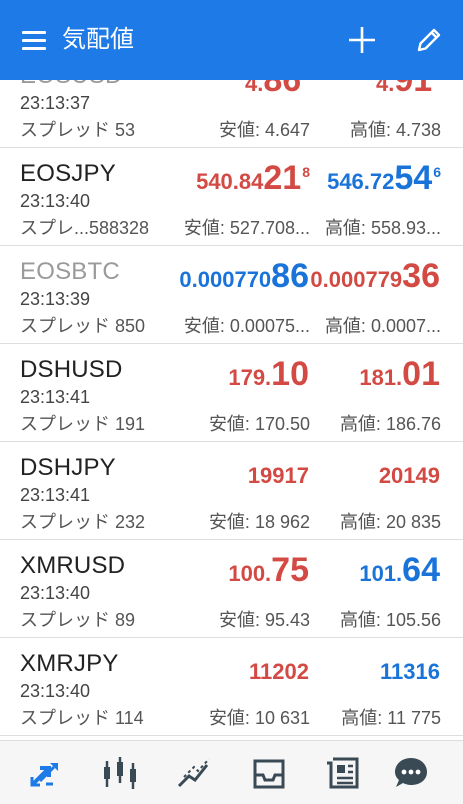  What do you see at coordinates (391, 718) in the screenshot?
I see `high-price: 高値: 11 775` at bounding box center [391, 718].